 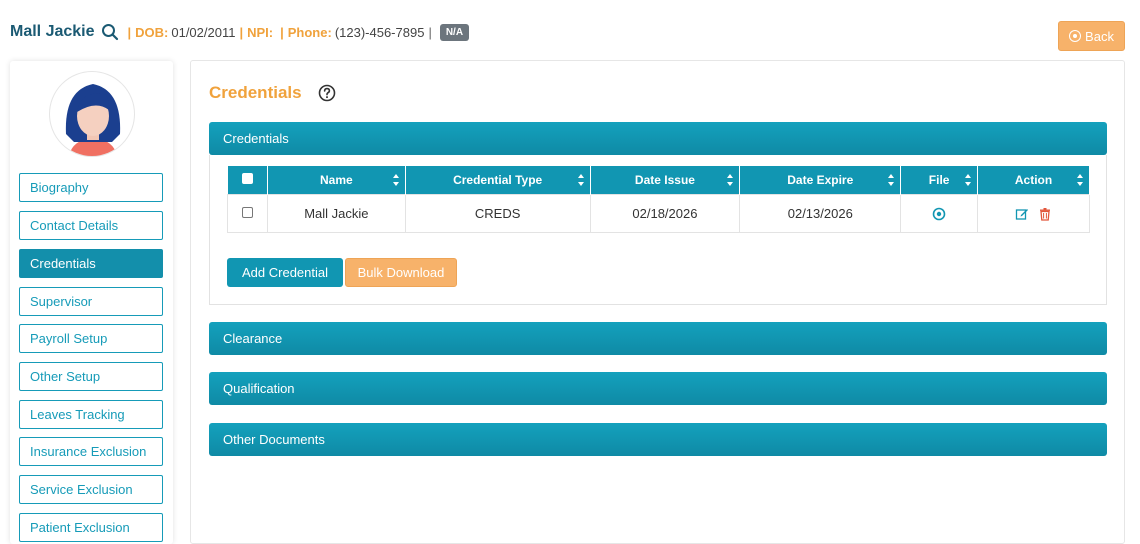 I want to click on select-all-header, so click(x=247, y=180).